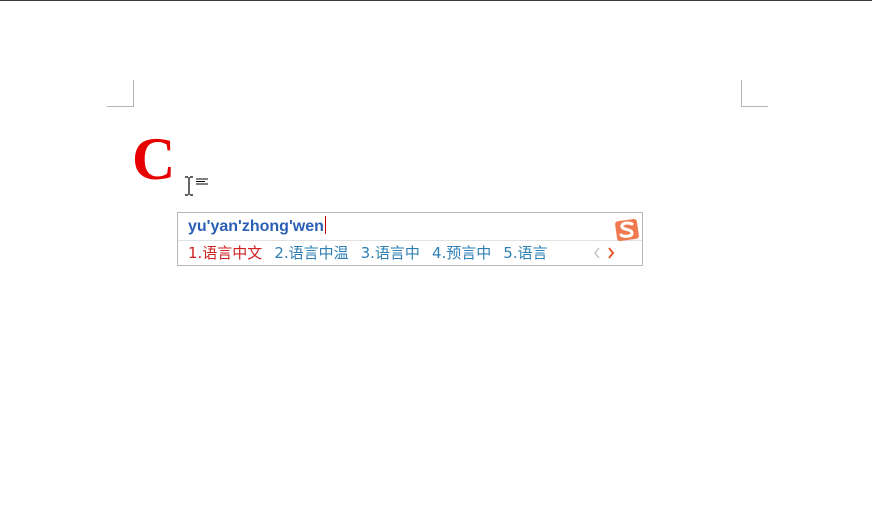 The width and height of the screenshot is (872, 506). Describe the element at coordinates (153, 159) in the screenshot. I see `document-text: C` at that location.